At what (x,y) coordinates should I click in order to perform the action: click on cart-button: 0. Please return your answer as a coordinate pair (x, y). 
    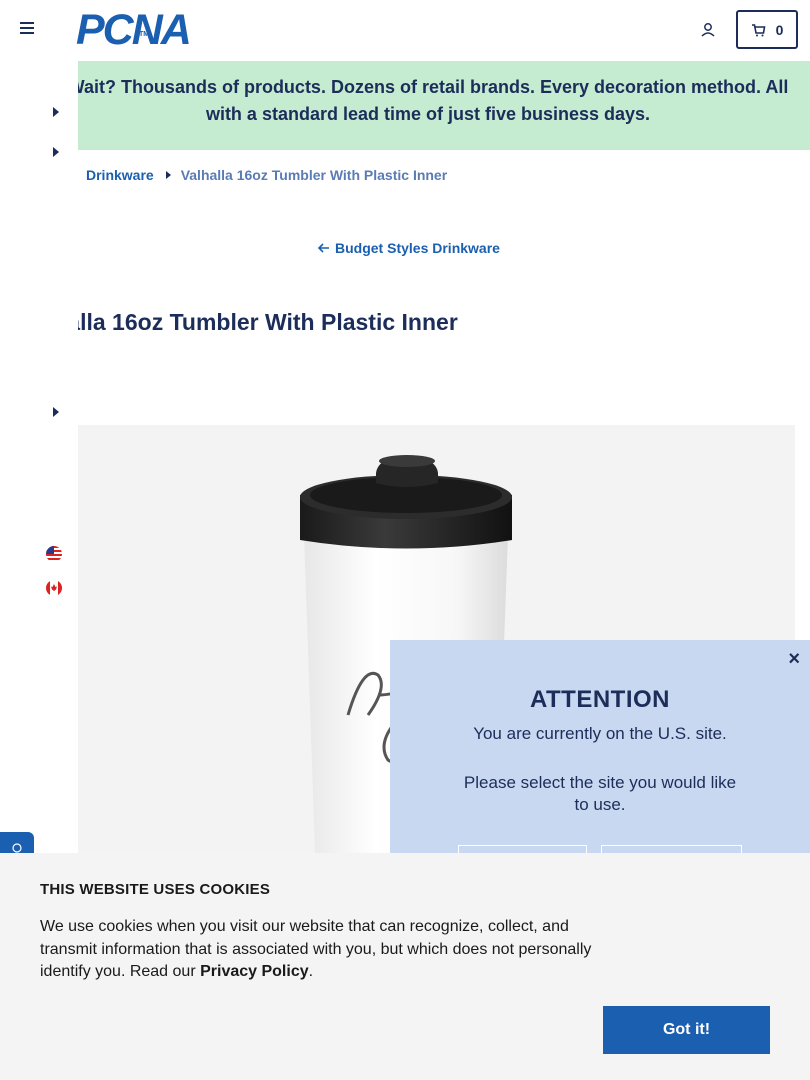
    Looking at the image, I should click on (767, 29).